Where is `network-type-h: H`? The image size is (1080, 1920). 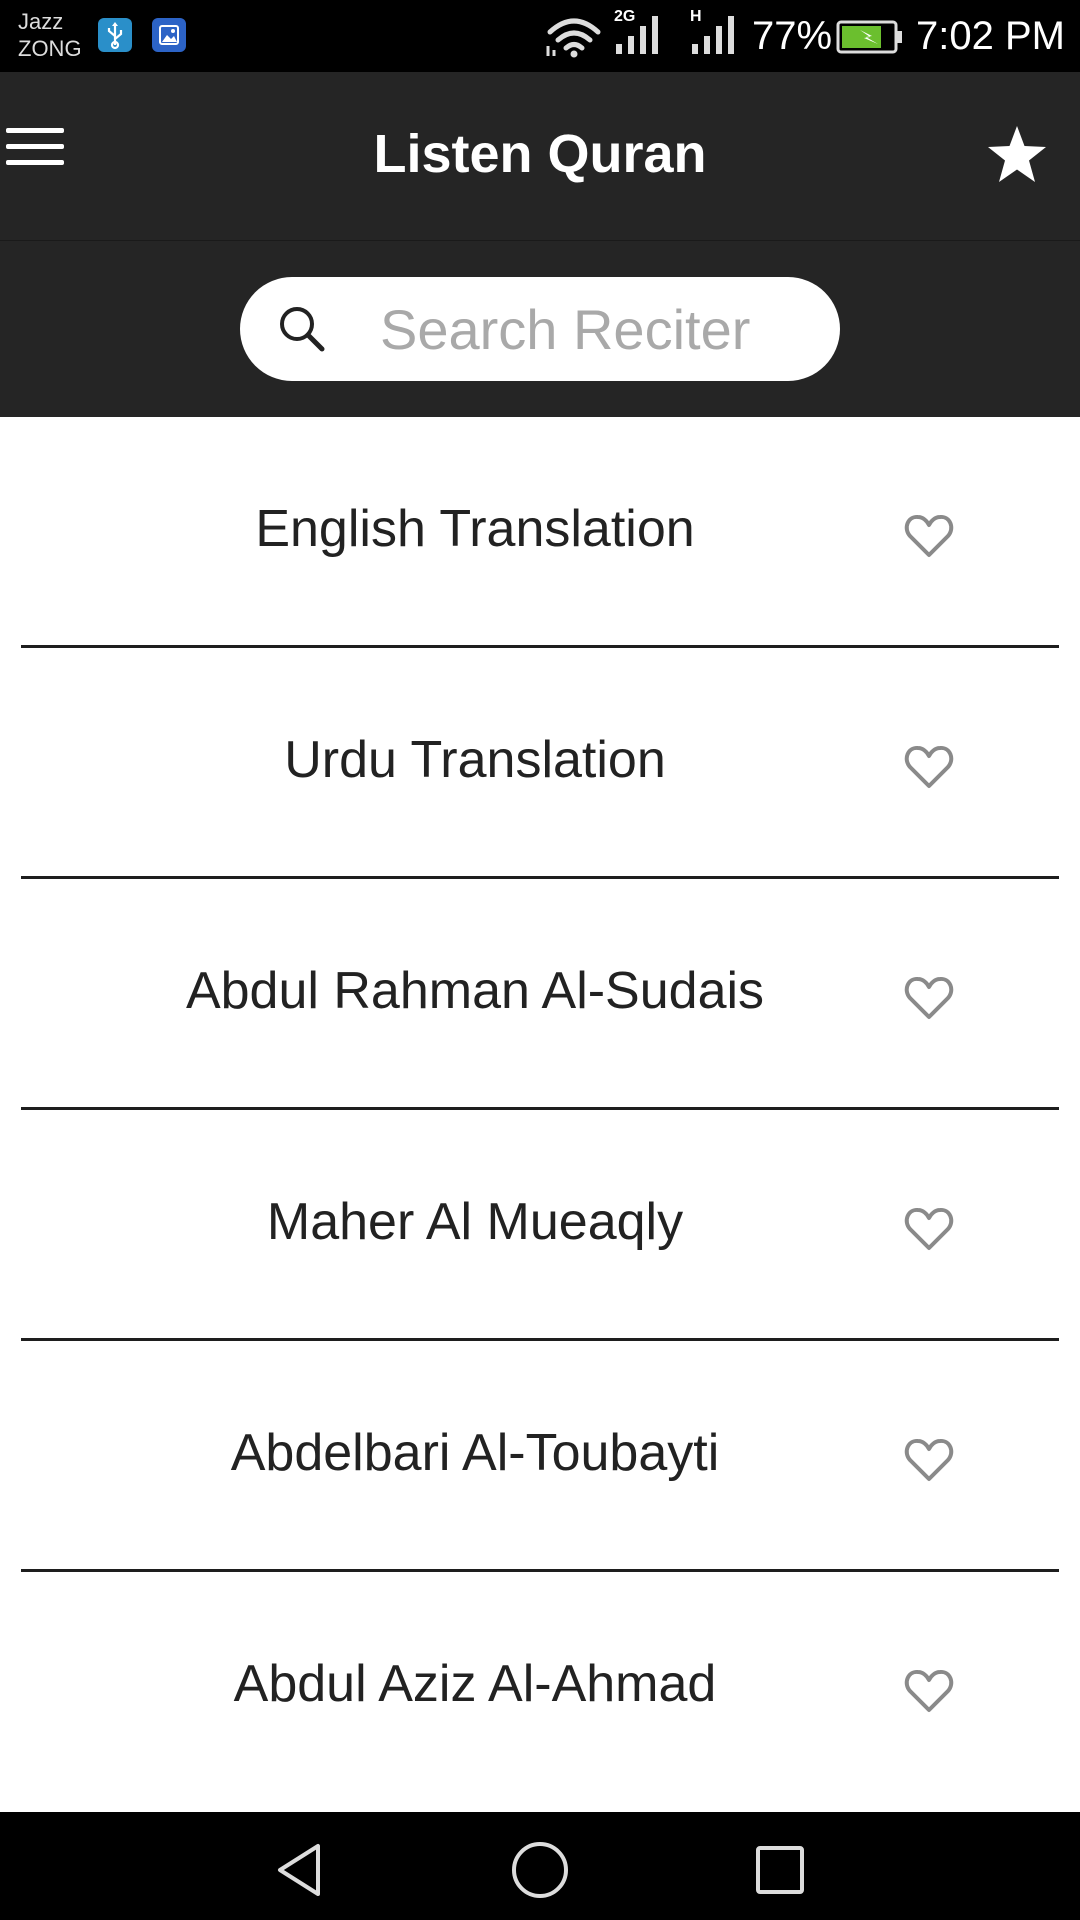 network-type-h: H is located at coordinates (696, 16).